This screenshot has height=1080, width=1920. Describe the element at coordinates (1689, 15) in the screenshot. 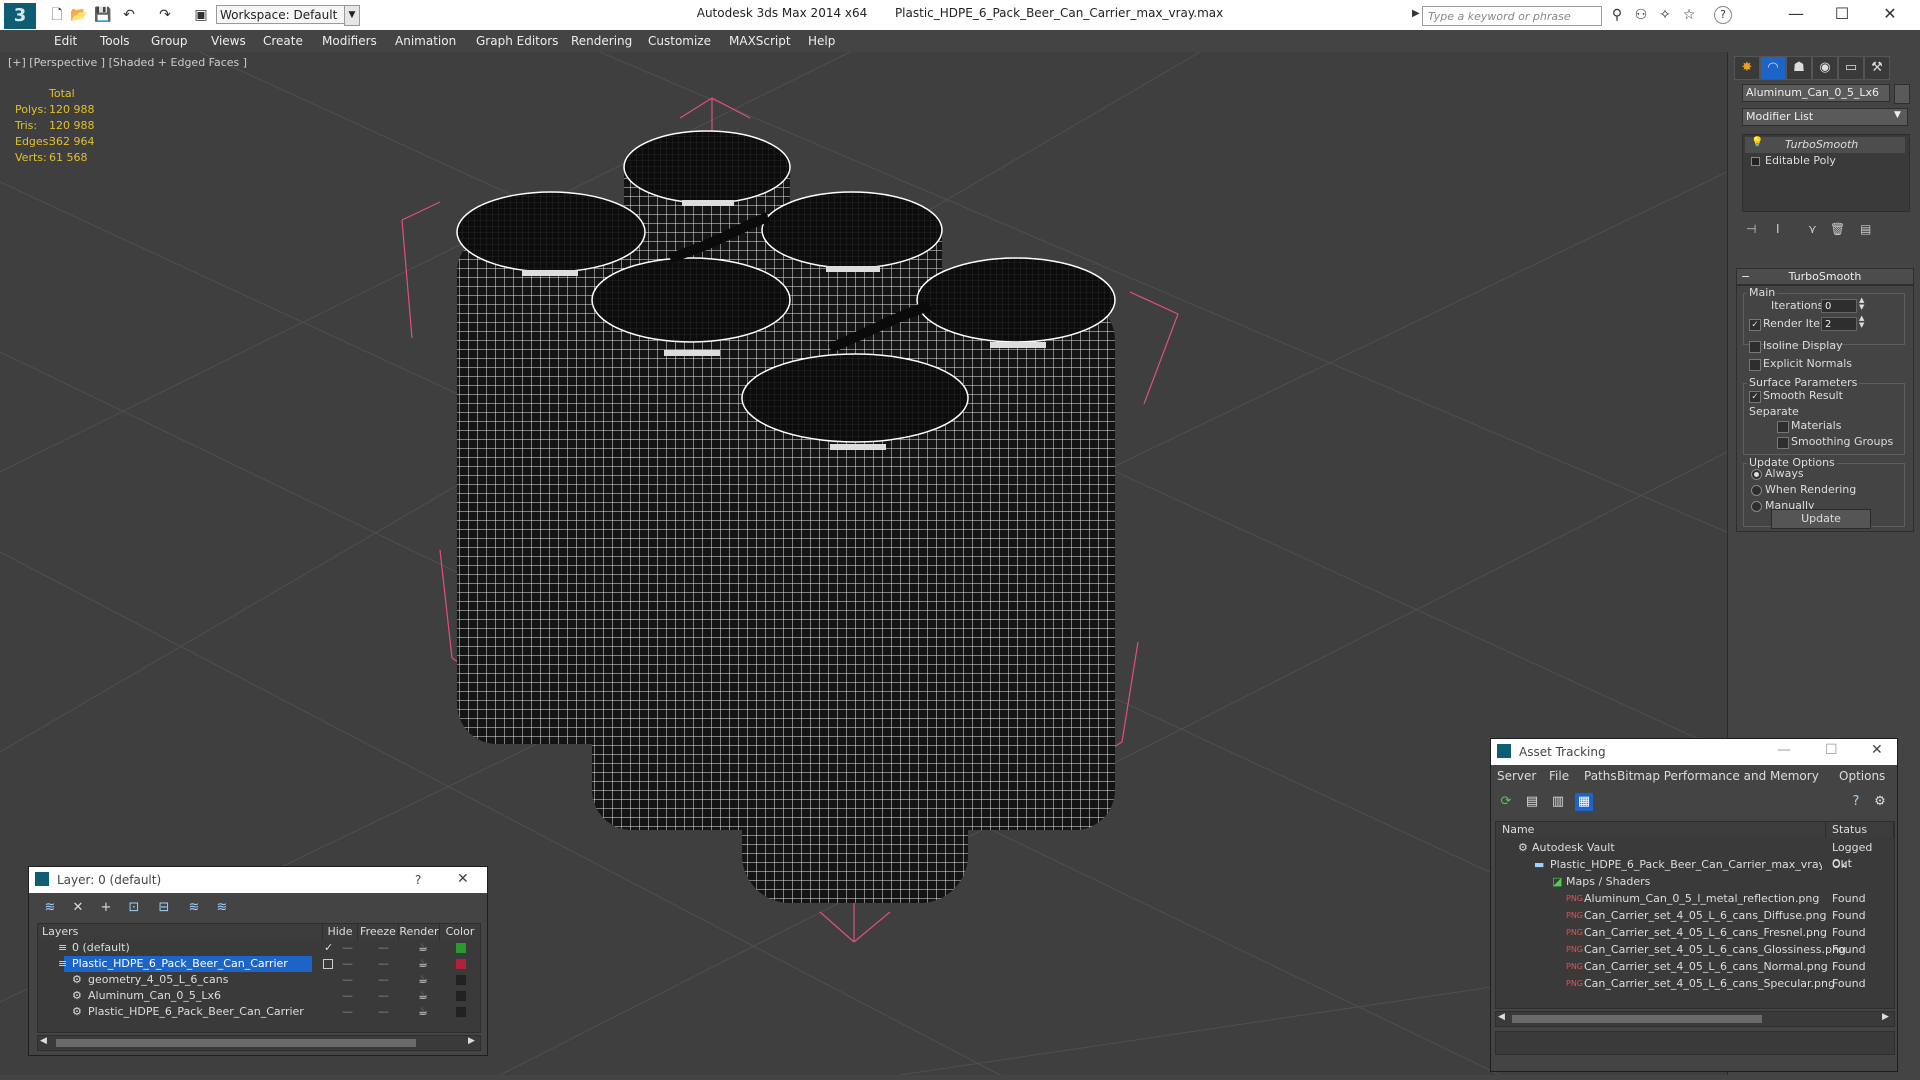

I see `favorites-star-icon: ☆` at that location.